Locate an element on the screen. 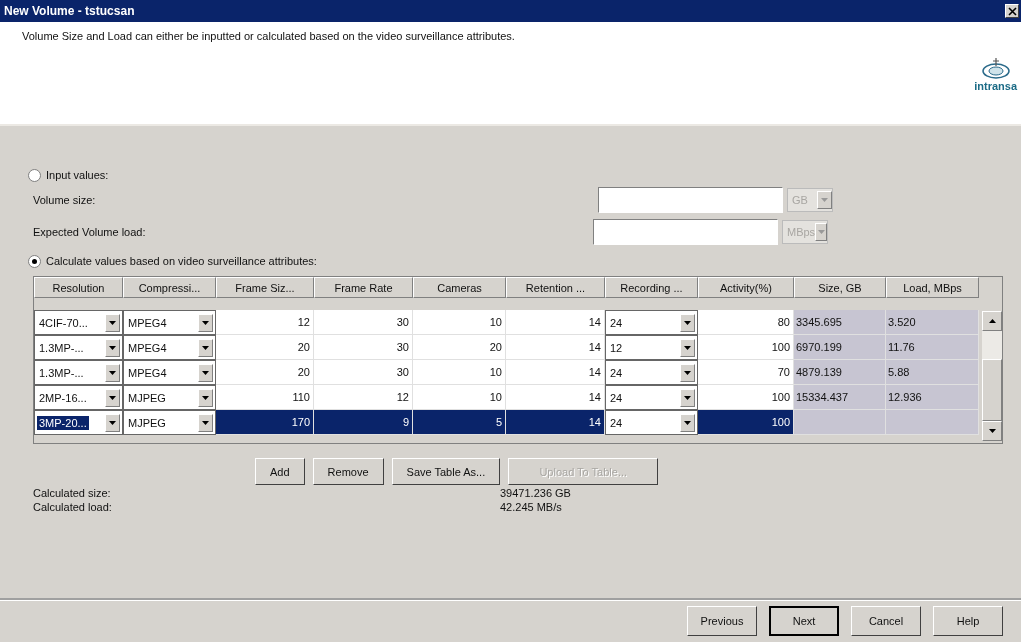 Image resolution: width=1021 pixels, height=642 pixels. table-button: Remove is located at coordinates (348, 471).